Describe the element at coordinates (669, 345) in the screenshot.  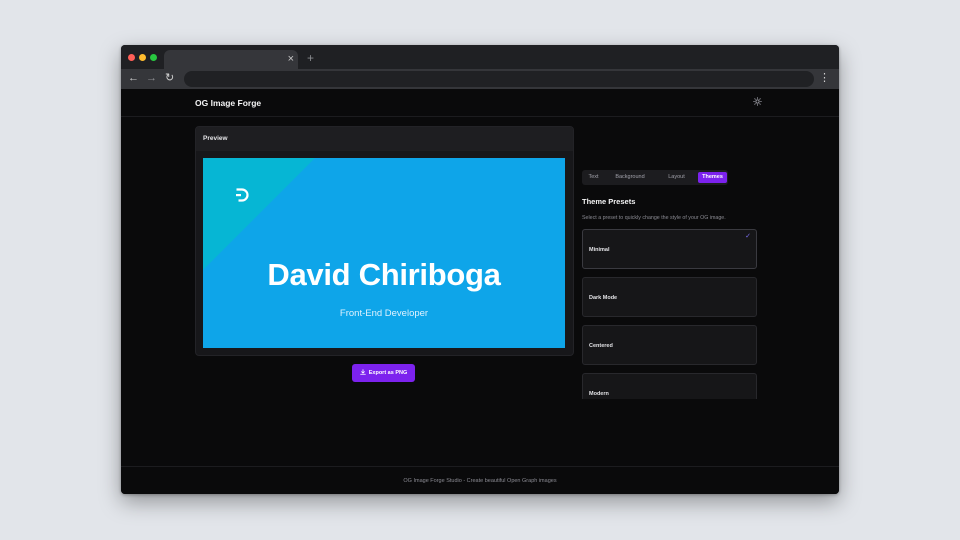
I see `preset-centered: Centered` at that location.